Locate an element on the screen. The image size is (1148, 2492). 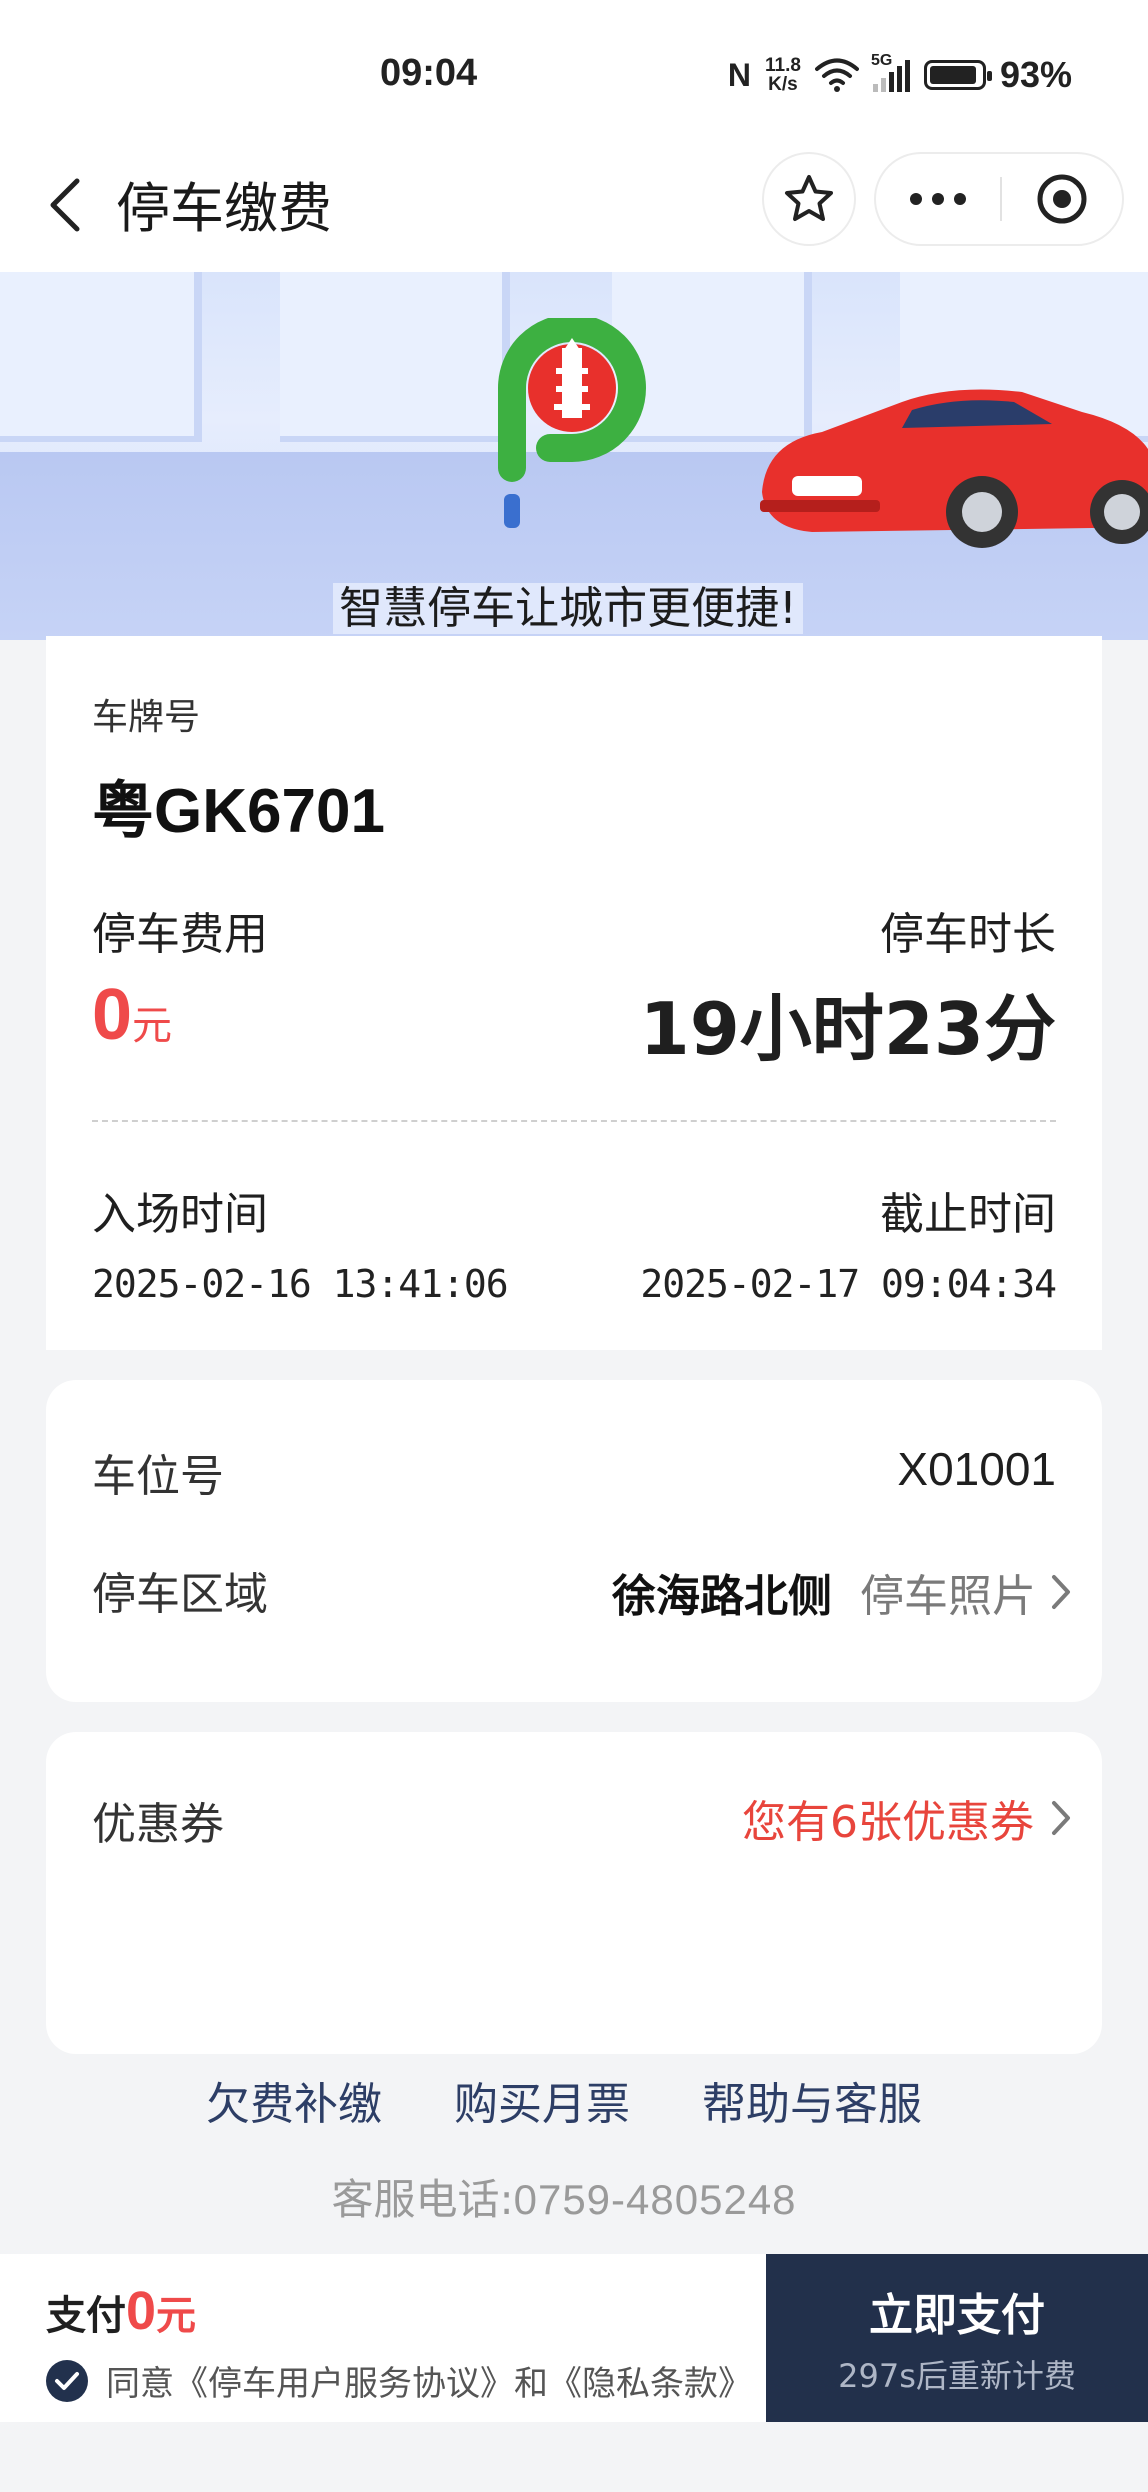
coupon-link: 您有6张优惠券 is located at coordinates (907, 1818).